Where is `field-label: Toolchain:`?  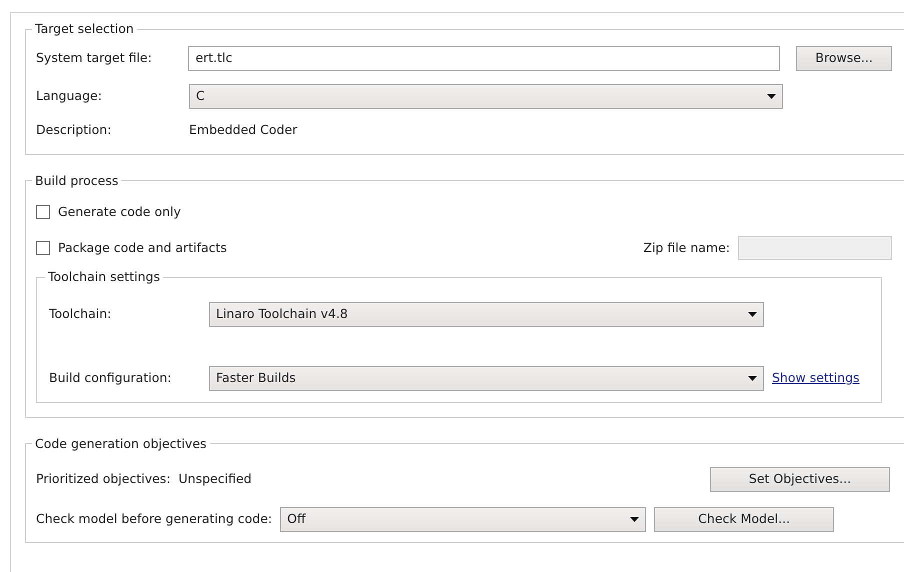
field-label: Toolchain: is located at coordinates (80, 314).